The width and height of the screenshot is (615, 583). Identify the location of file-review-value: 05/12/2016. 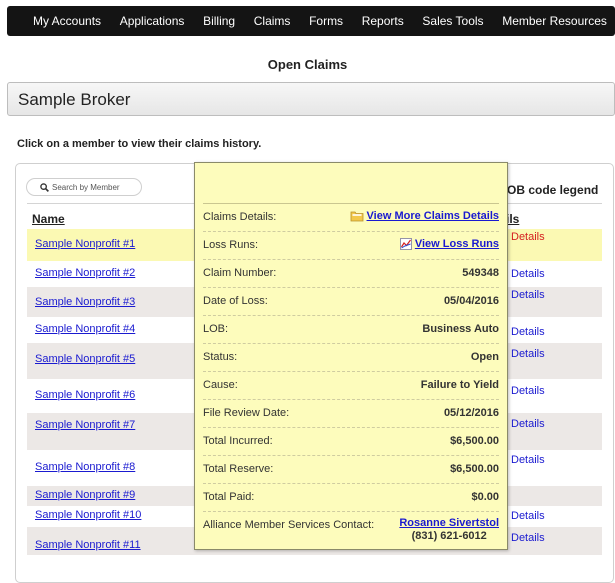
(471, 413).